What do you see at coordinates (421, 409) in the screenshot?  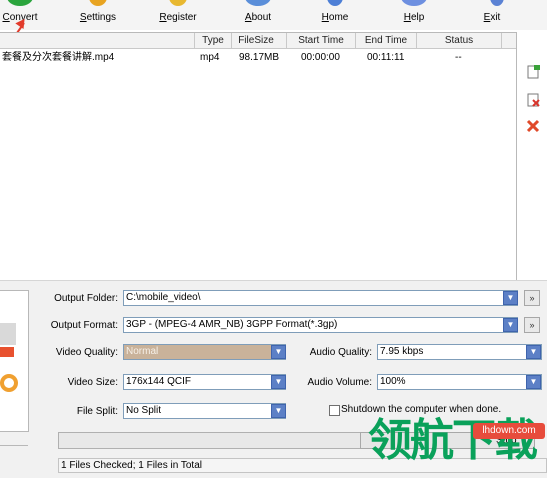 I see `shutdown-label: Shutdown the computer when done.` at bounding box center [421, 409].